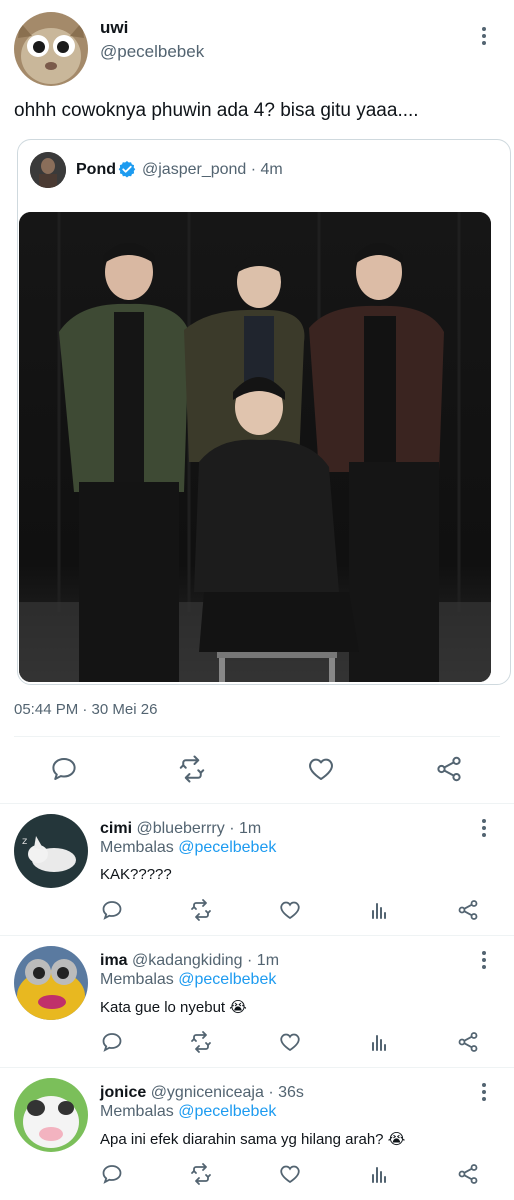 The height and width of the screenshot is (1200, 514). What do you see at coordinates (165, 1007) in the screenshot?
I see `reply-text-content: Kata gue lo nyebut` at bounding box center [165, 1007].